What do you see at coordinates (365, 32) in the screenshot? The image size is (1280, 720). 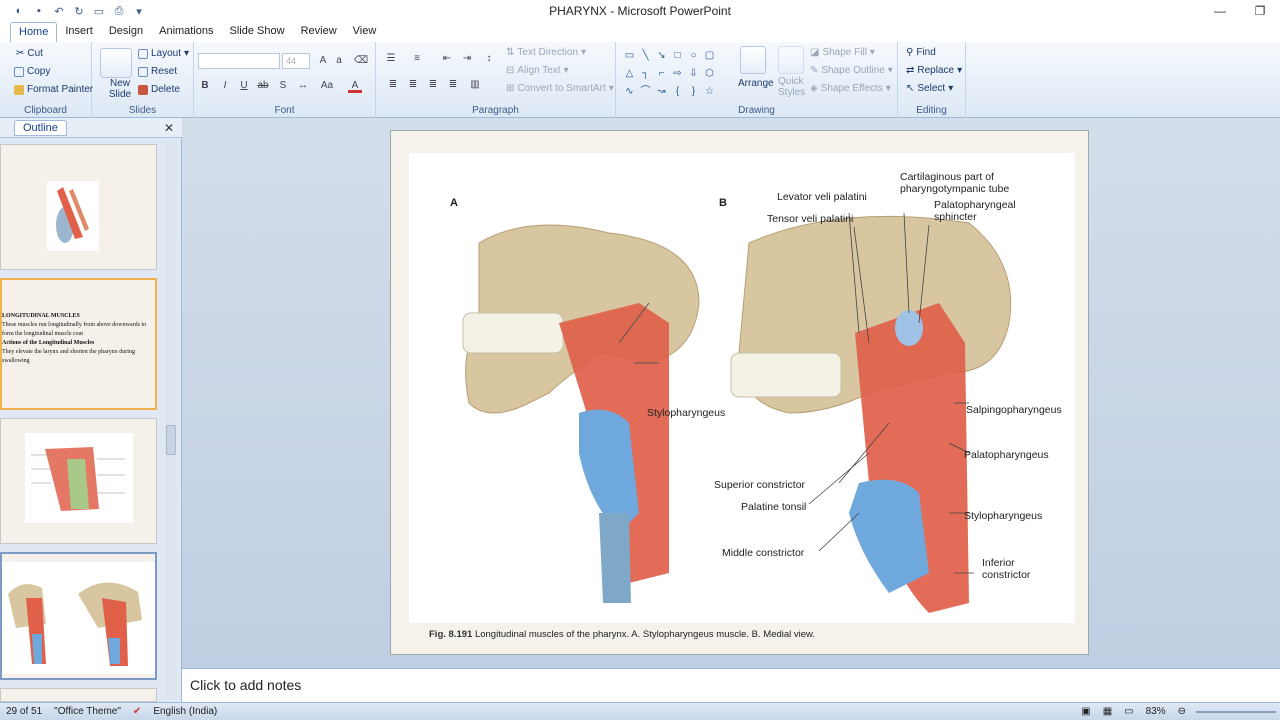 I see `tab-view: View` at bounding box center [365, 32].